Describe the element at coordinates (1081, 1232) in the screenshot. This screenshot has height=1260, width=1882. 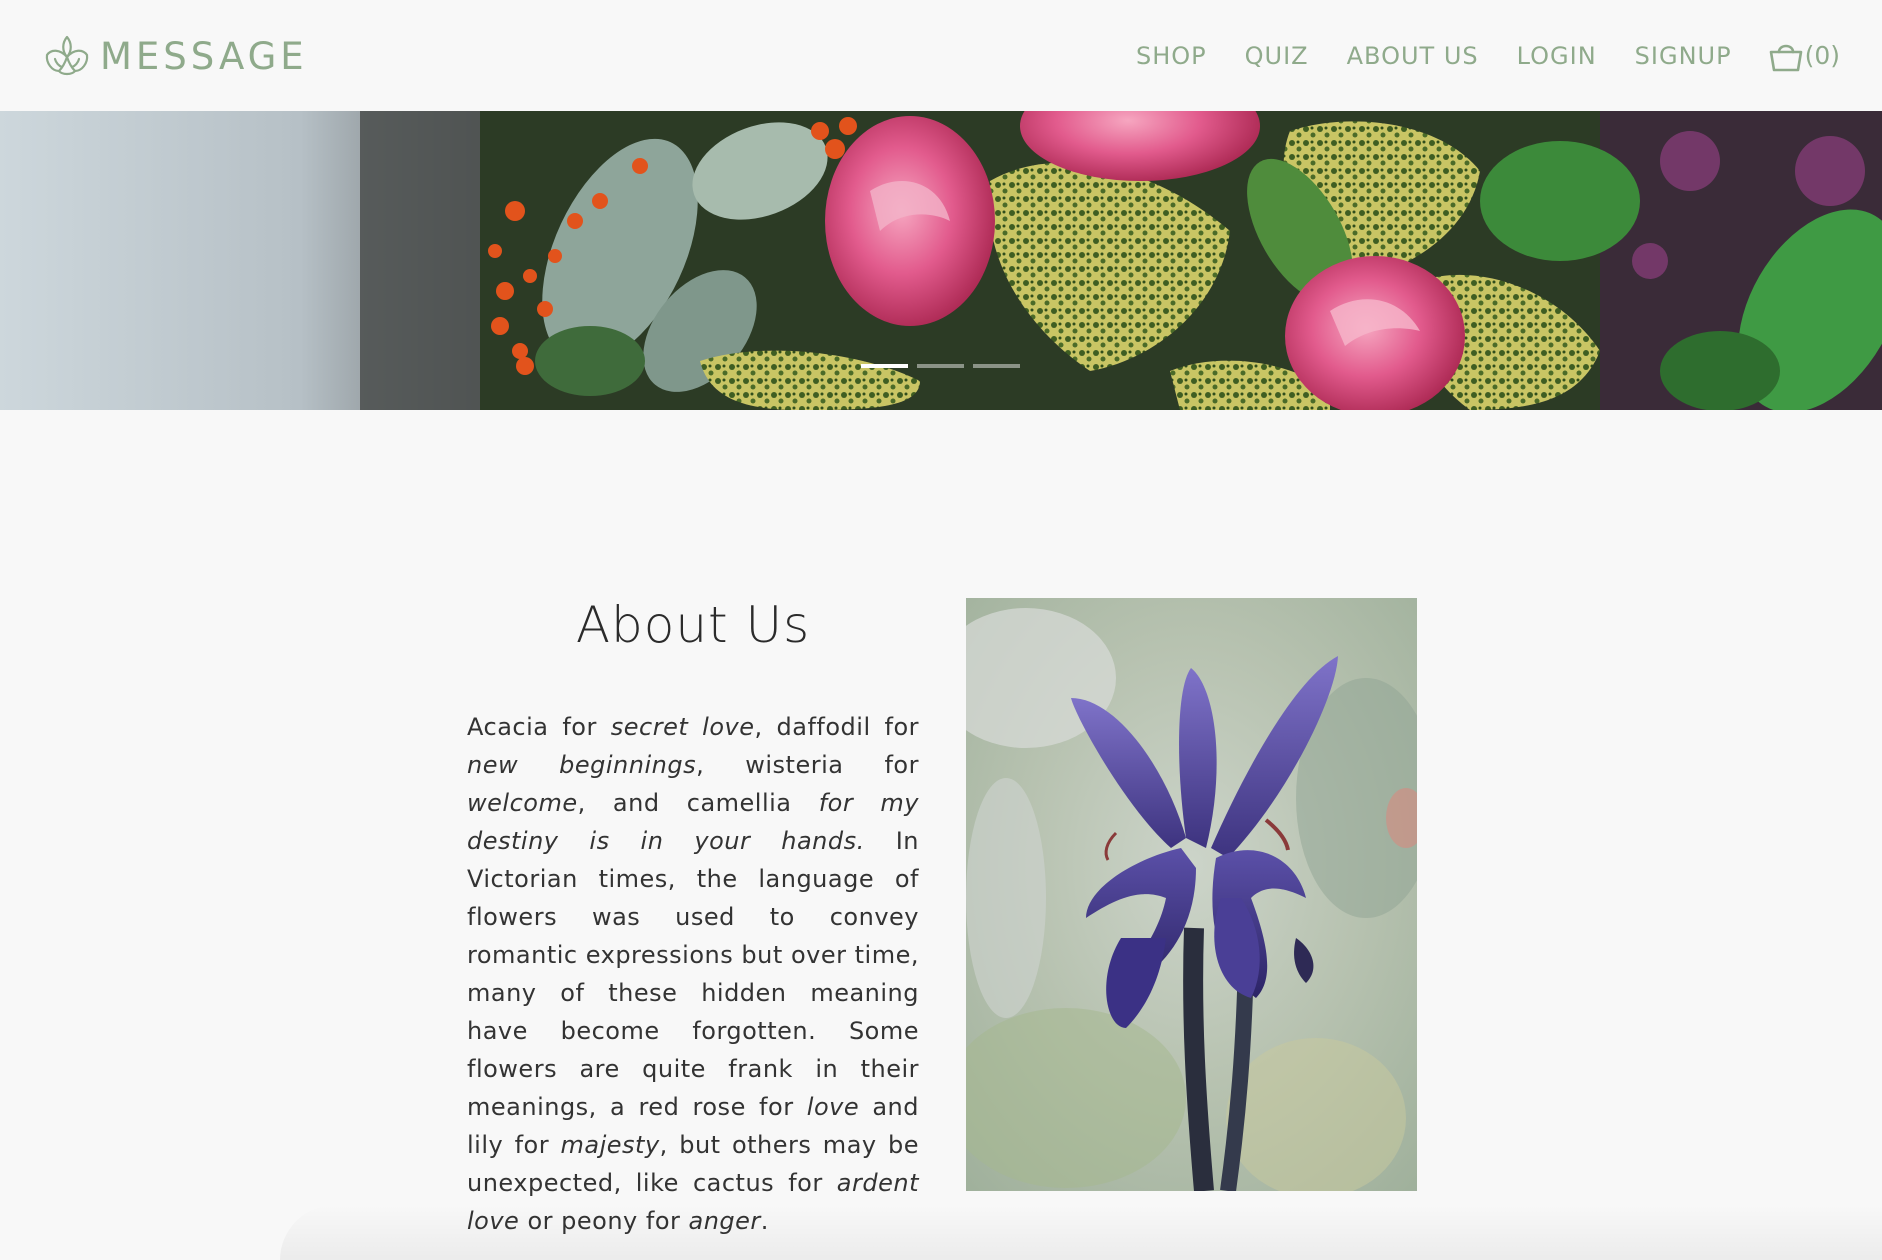
I see `scroll-shadow` at that location.